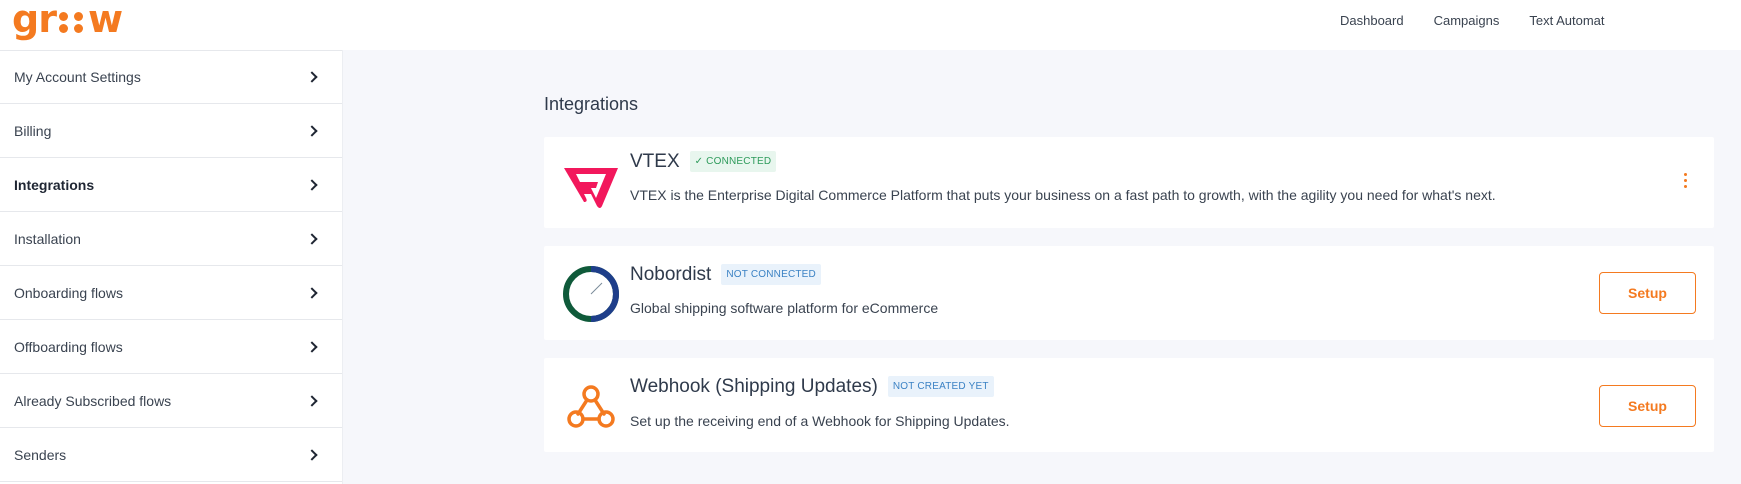 Image resolution: width=1741 pixels, height=484 pixels. What do you see at coordinates (171, 131) in the screenshot?
I see `sidebar-item-billing: Billing` at bounding box center [171, 131].